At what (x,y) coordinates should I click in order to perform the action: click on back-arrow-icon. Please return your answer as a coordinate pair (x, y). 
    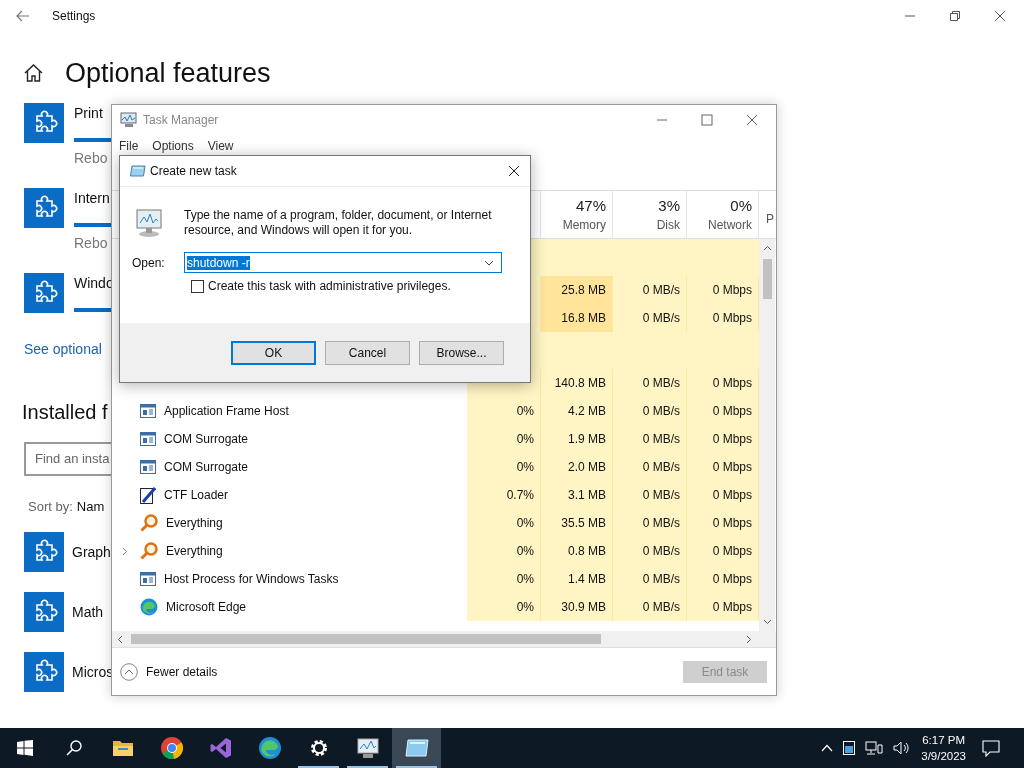
    Looking at the image, I should click on (23, 16).